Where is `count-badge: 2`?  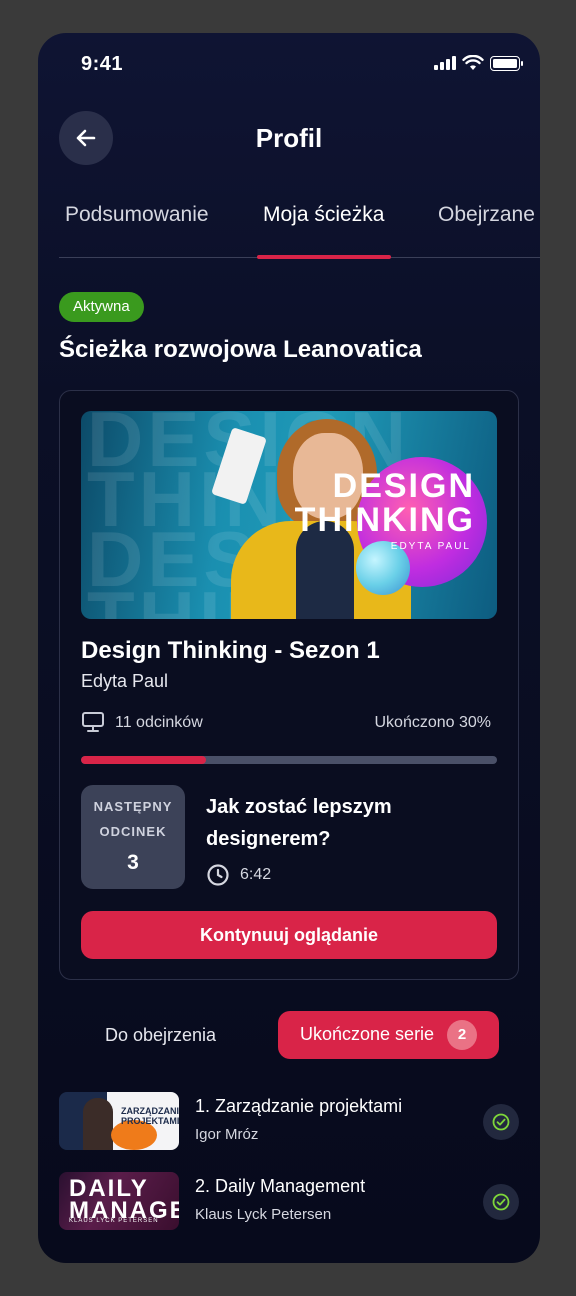
count-badge: 2 is located at coordinates (462, 1035).